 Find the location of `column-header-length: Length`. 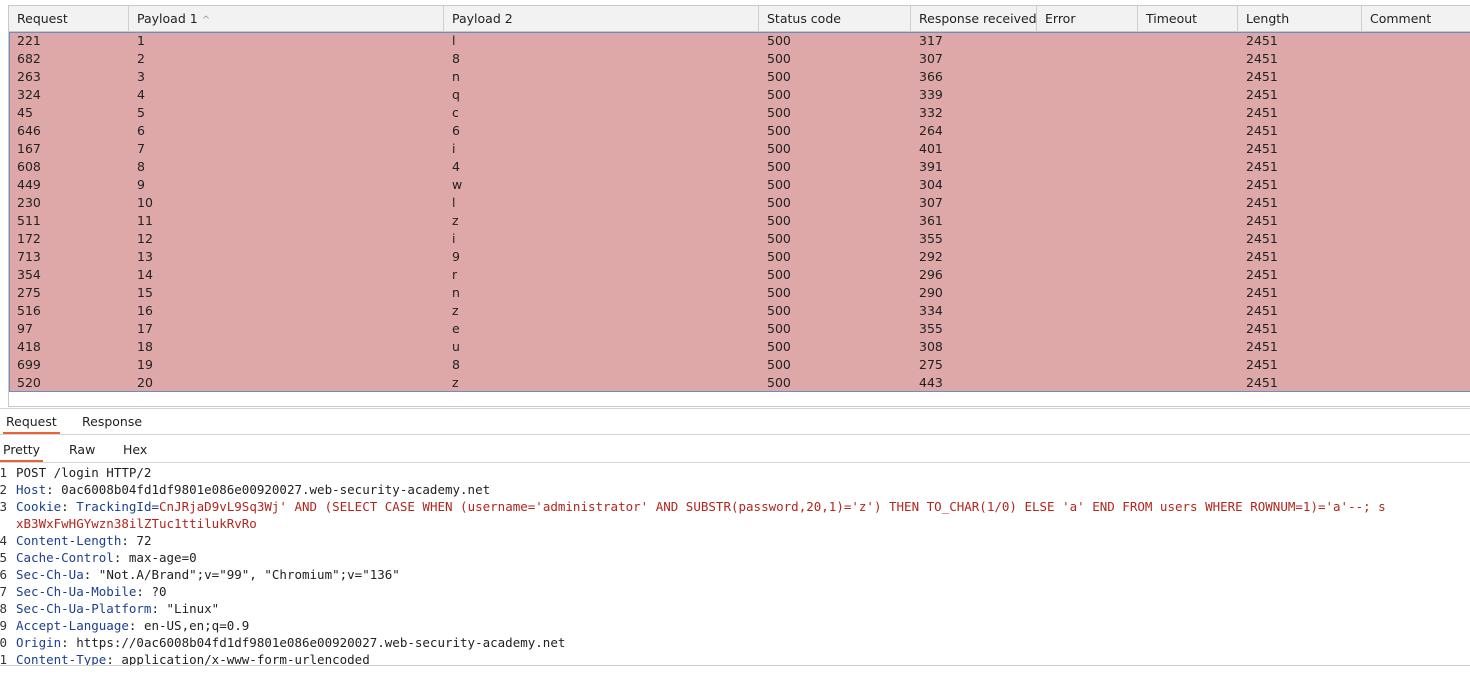

column-header-length: Length is located at coordinates (1300, 18).